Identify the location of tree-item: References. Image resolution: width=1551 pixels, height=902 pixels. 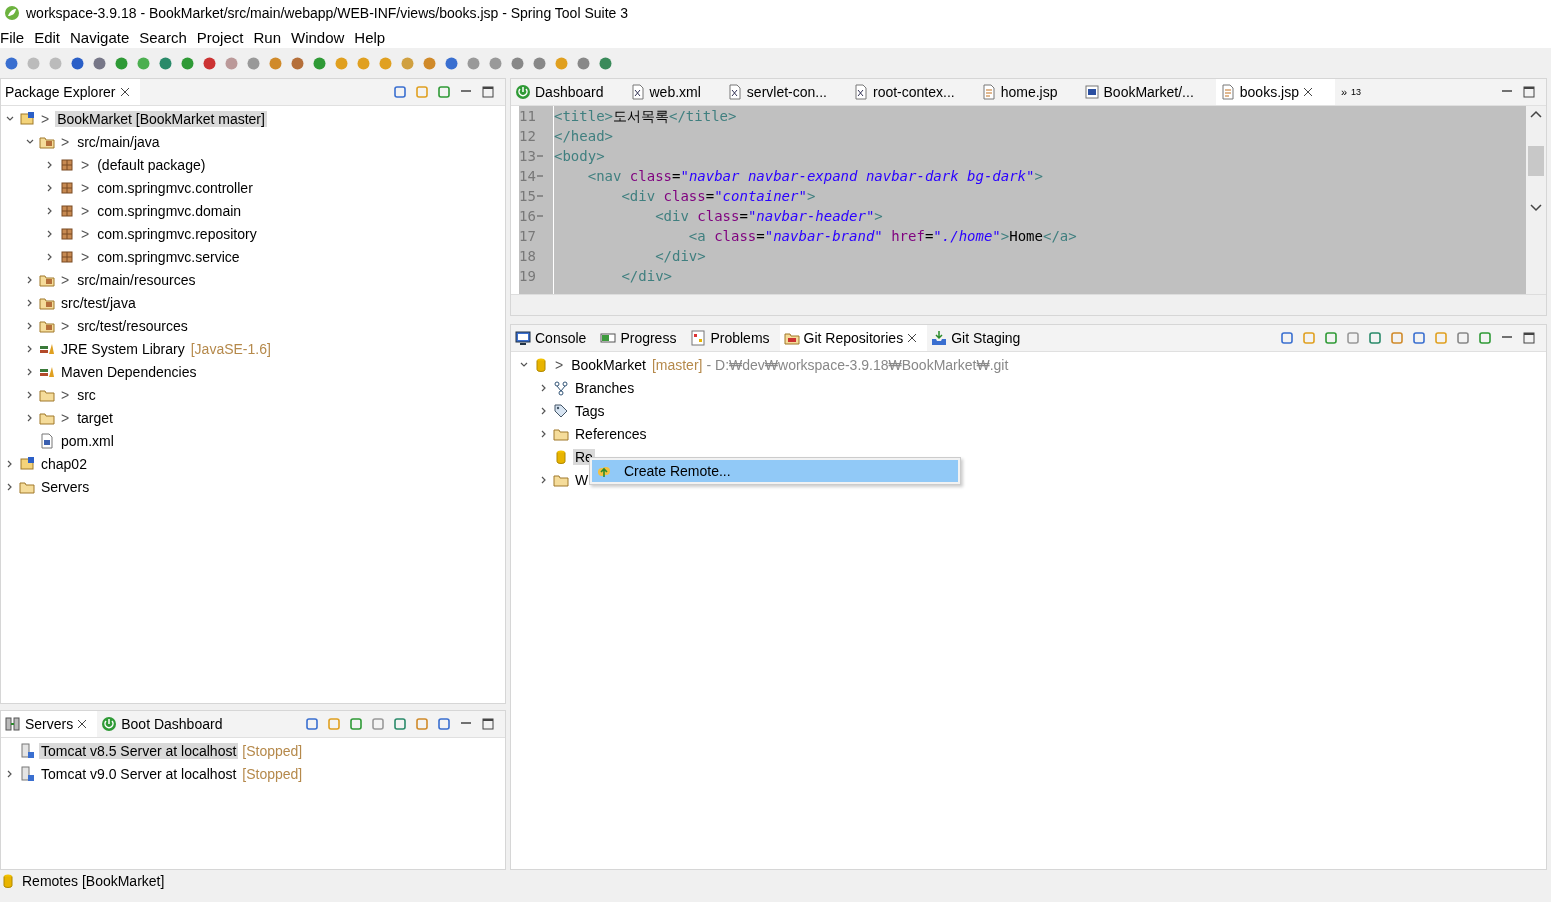
(611, 433).